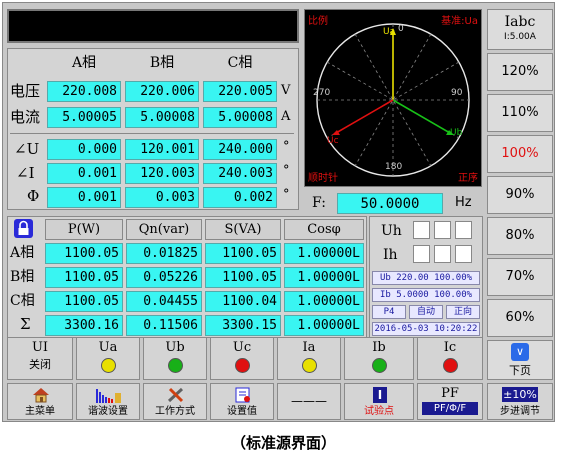  I want to click on power-c-q: 0.04455, so click(164, 301).